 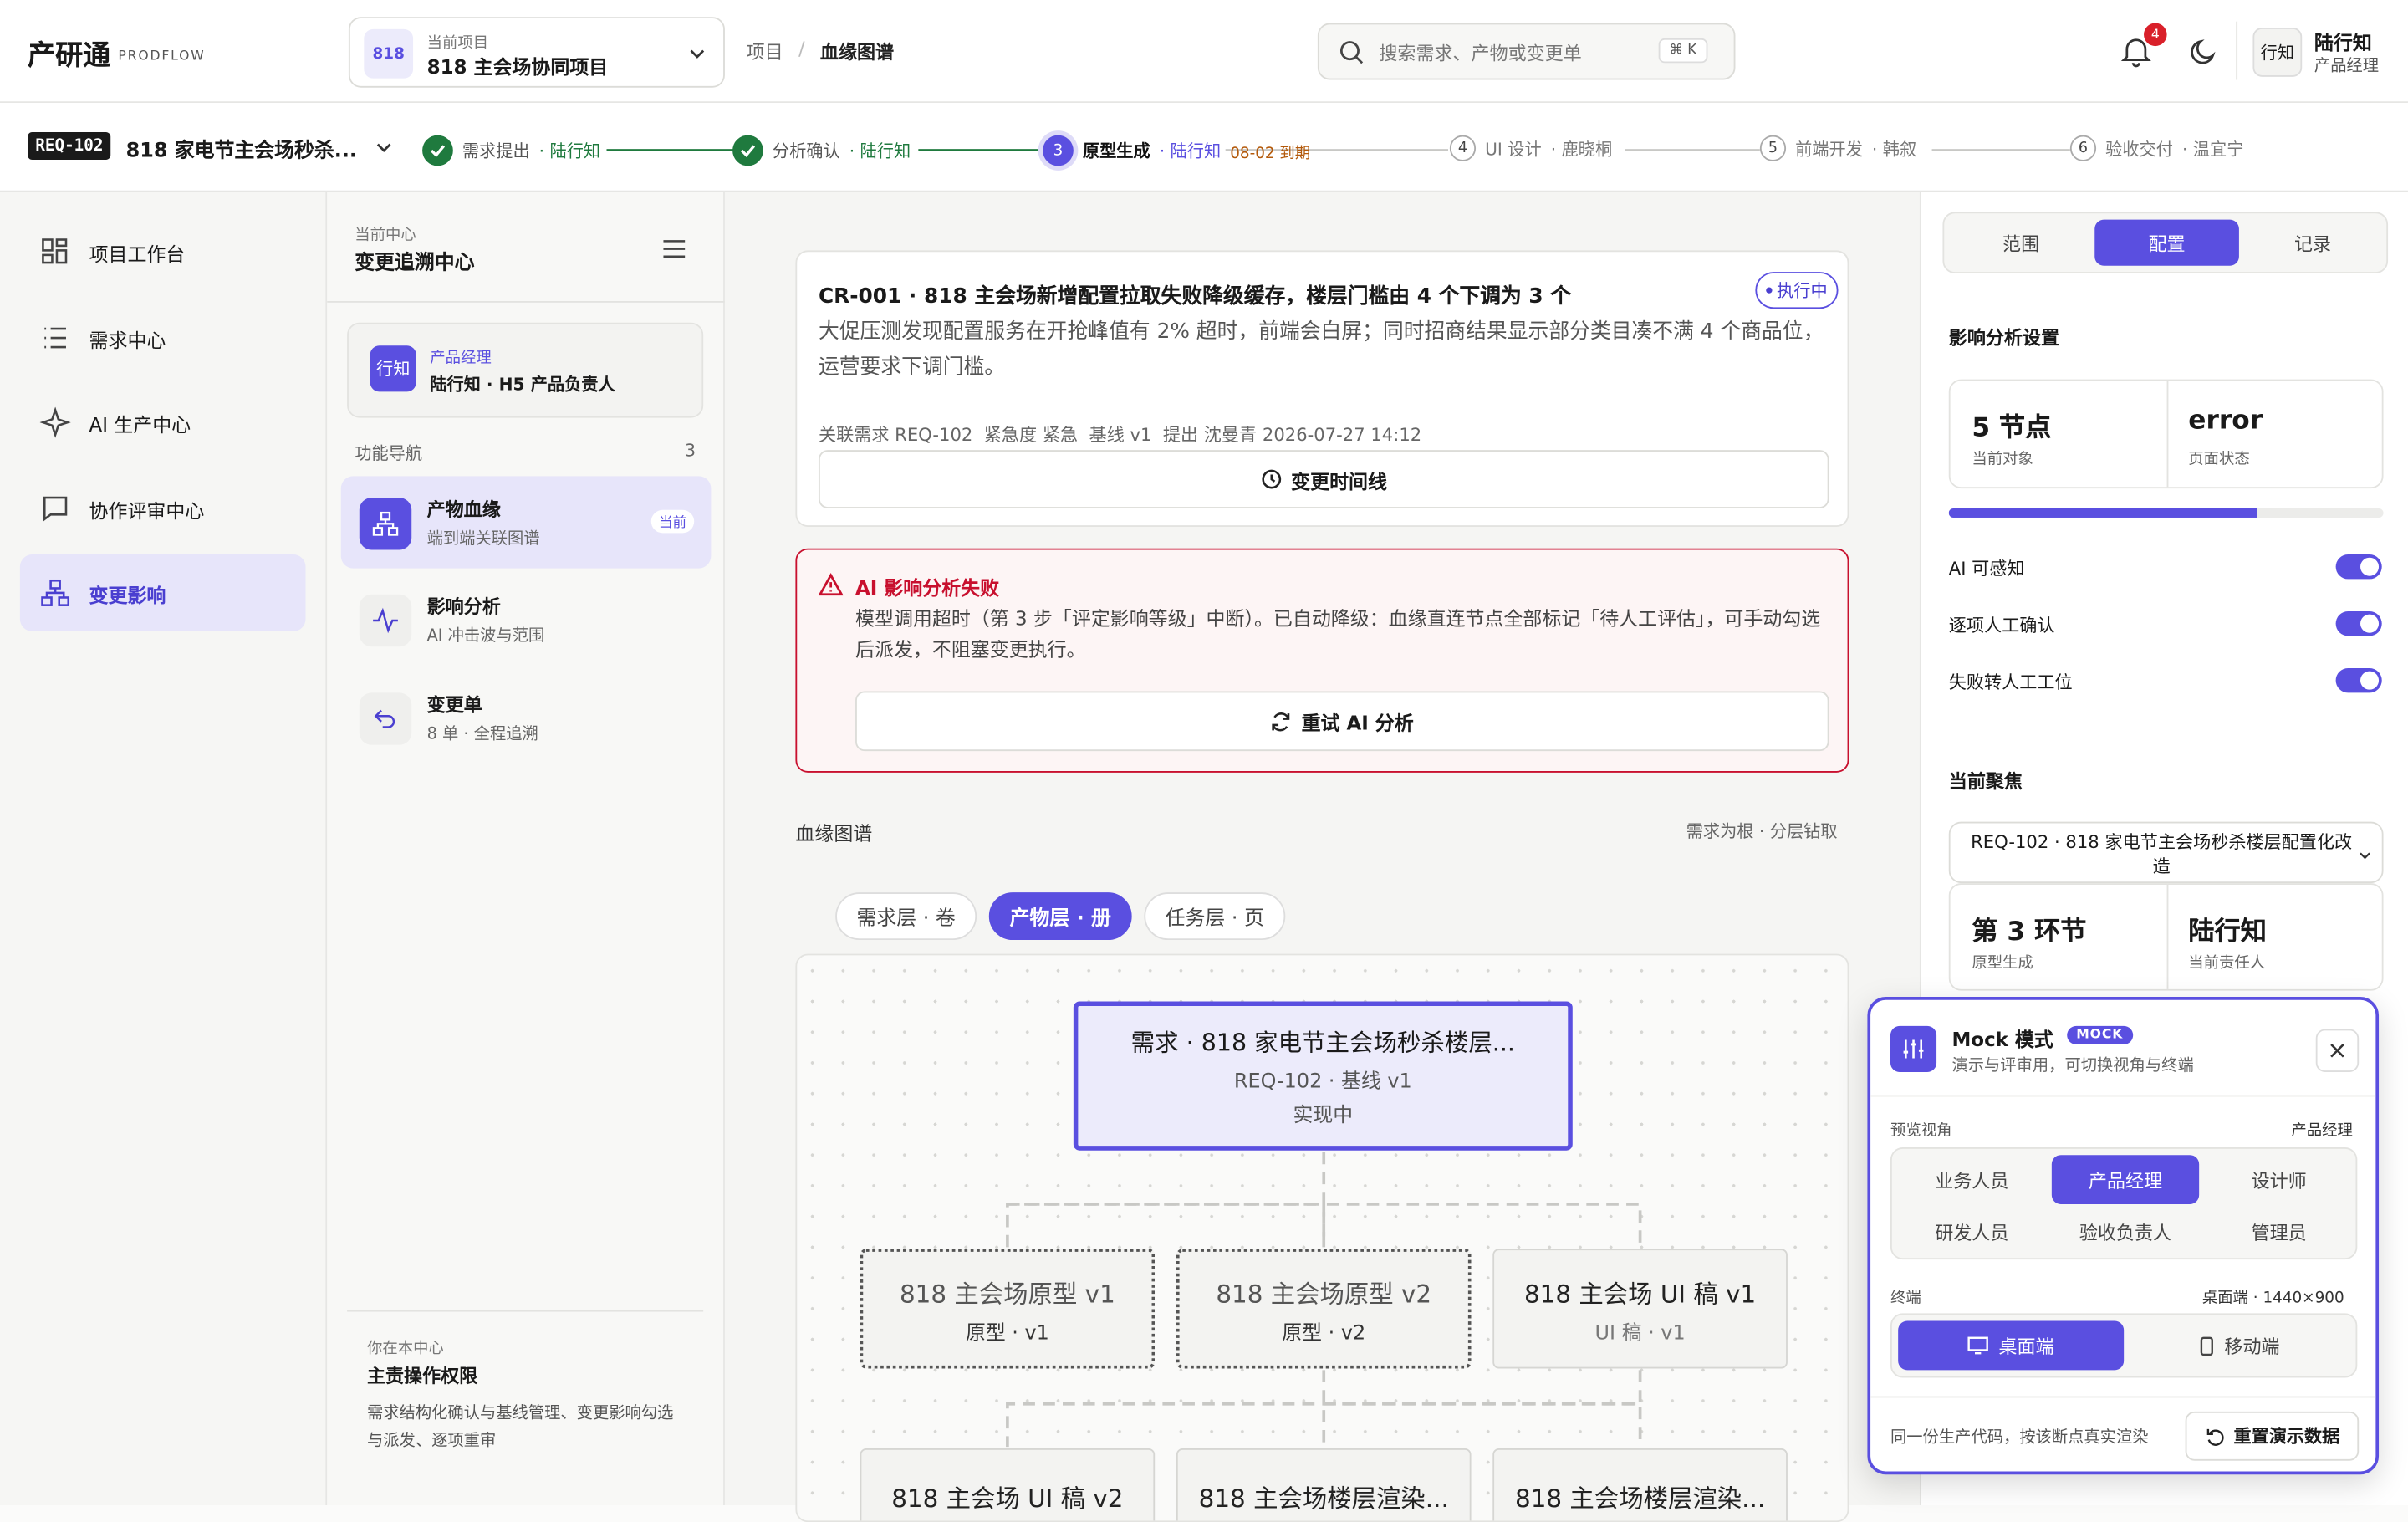 I want to click on search-box: 搜索需求、产物或变更单 ⌘ K, so click(x=1526, y=51).